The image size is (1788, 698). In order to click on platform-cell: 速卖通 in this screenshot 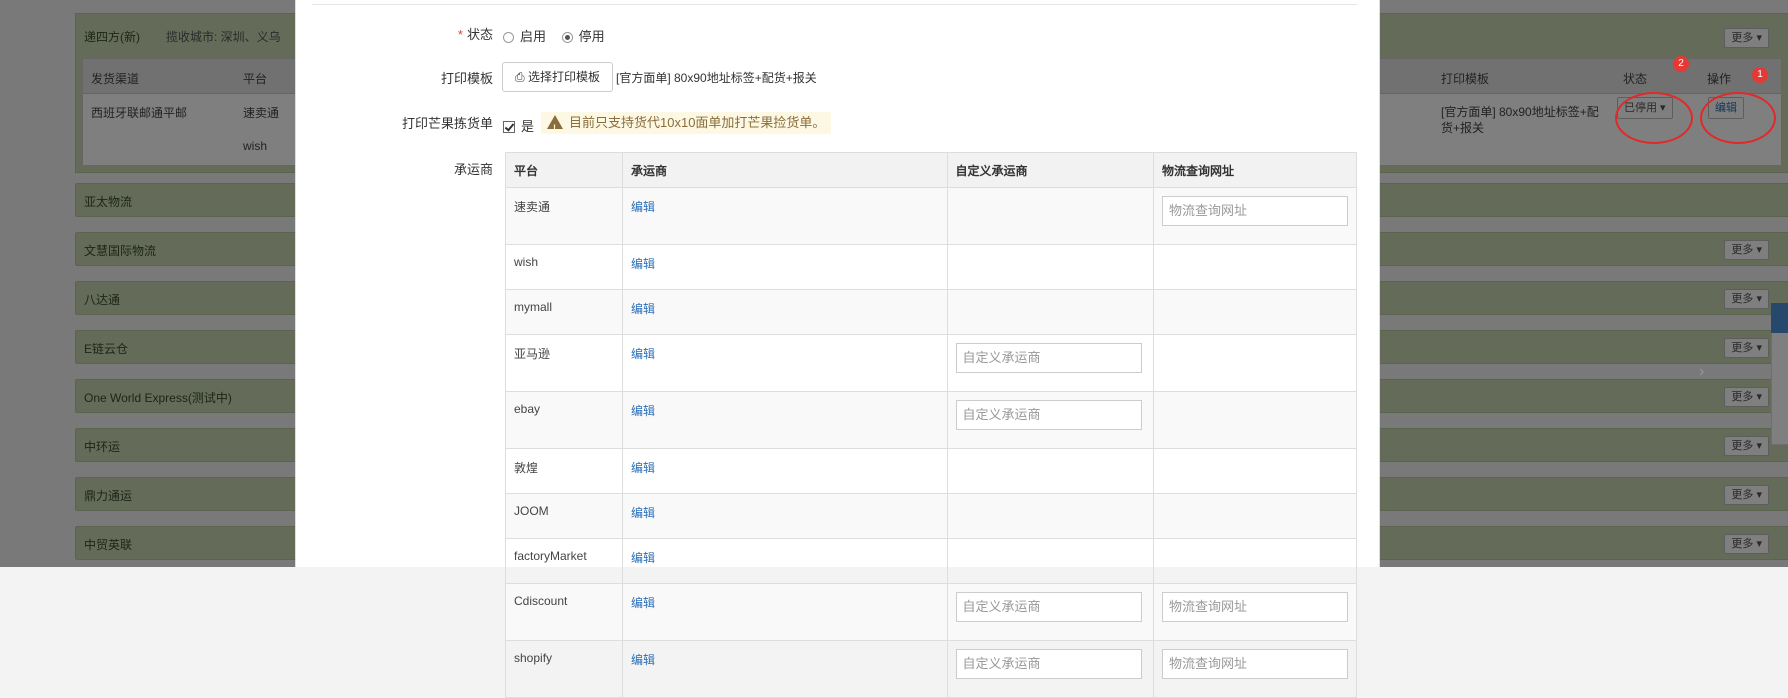, I will do `click(564, 216)`.